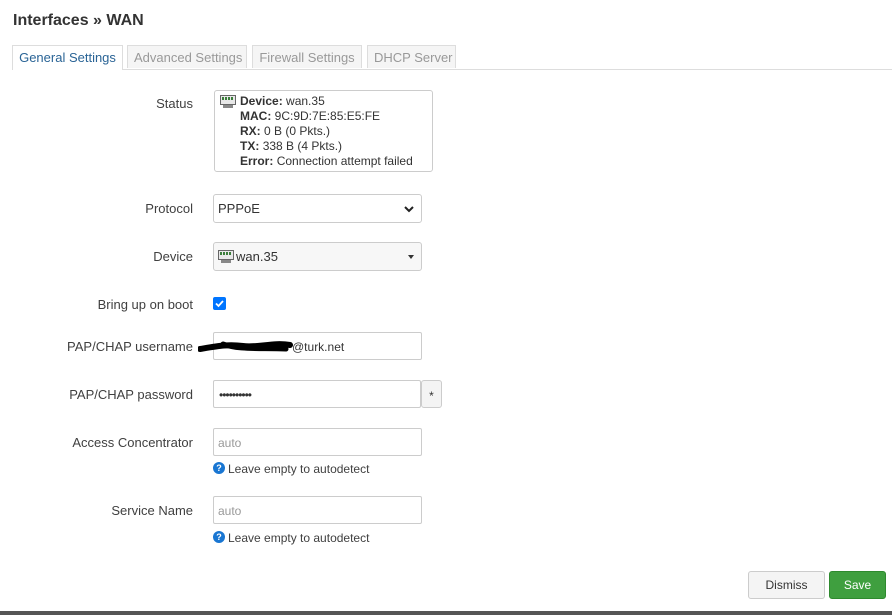  What do you see at coordinates (230, 443) in the screenshot?
I see `access-concentrator-placeholder: auto` at bounding box center [230, 443].